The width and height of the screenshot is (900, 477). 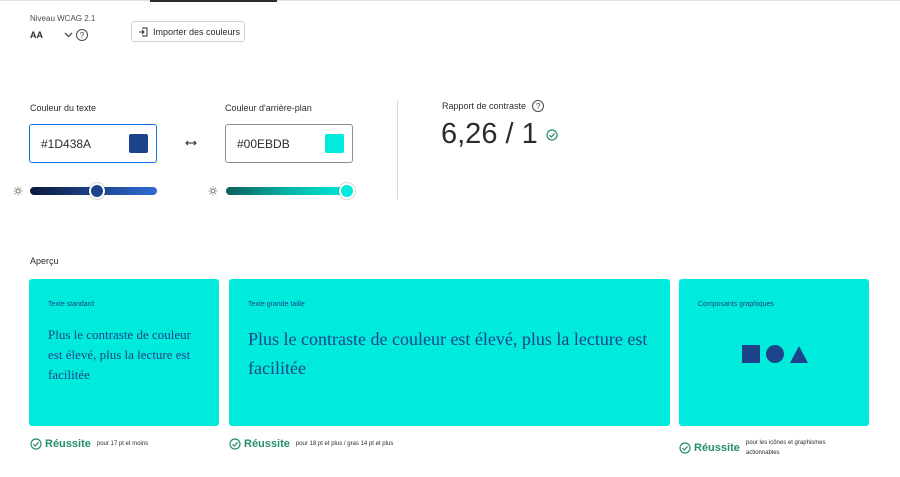 What do you see at coordinates (289, 191) in the screenshot?
I see `background-color-slider` at bounding box center [289, 191].